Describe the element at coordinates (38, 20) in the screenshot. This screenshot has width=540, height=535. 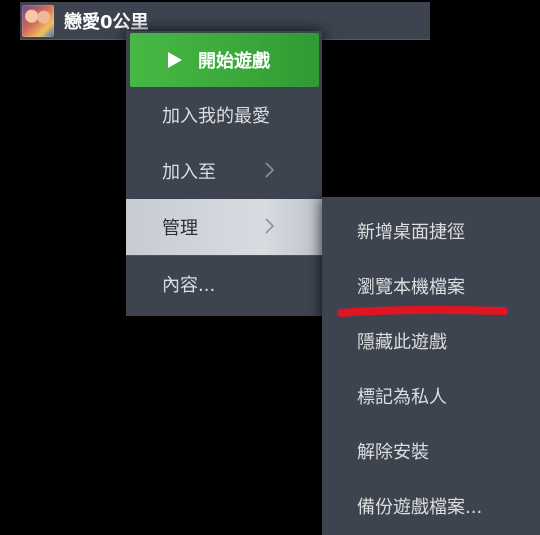
I see `game-thumbnail` at that location.